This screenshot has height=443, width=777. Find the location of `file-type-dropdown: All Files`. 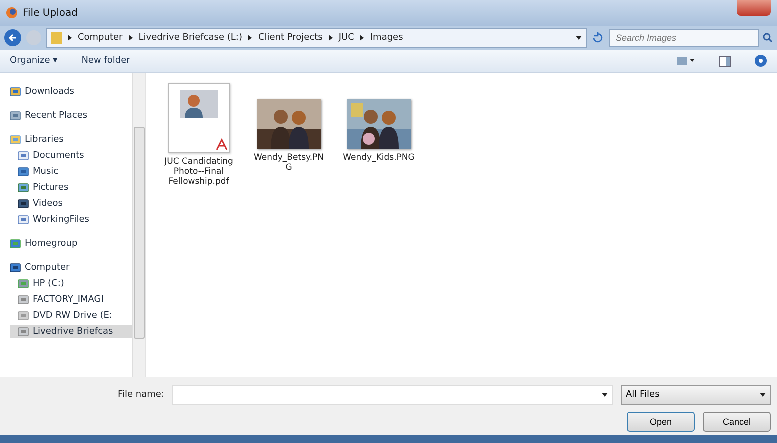

file-type-dropdown: All Files is located at coordinates (696, 395).